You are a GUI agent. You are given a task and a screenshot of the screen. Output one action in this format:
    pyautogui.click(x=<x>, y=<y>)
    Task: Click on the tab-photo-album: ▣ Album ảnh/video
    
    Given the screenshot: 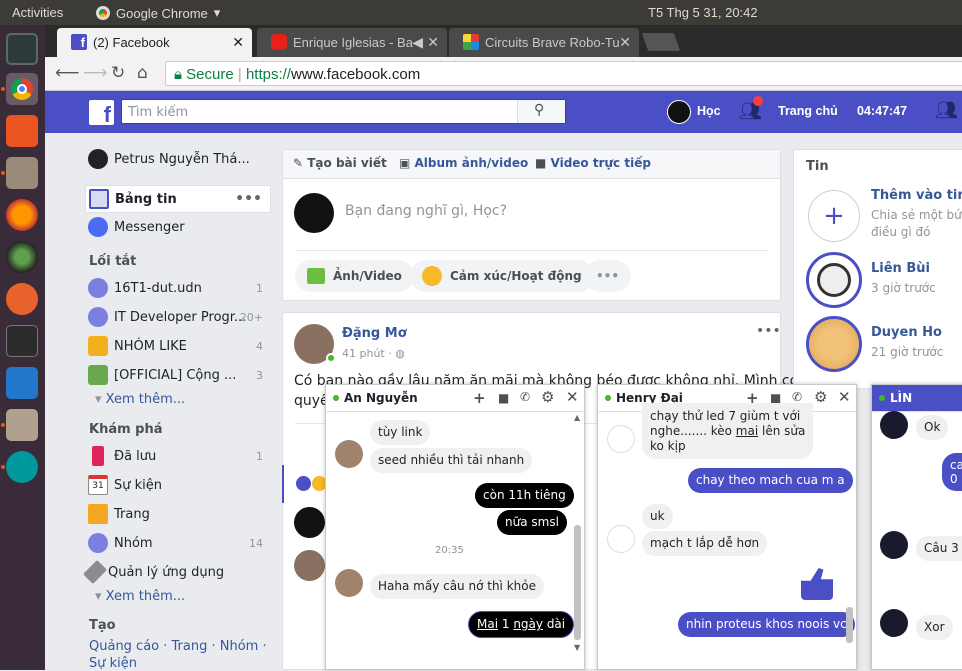 What is the action you would take?
    pyautogui.click(x=463, y=163)
    